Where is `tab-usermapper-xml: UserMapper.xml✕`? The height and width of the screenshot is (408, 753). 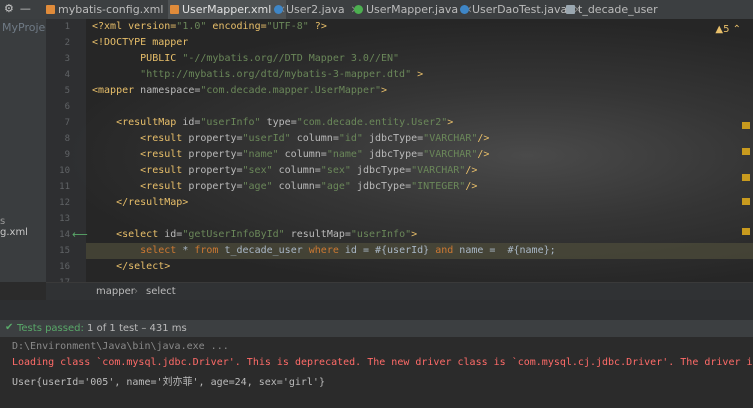 tab-usermapper-xml: UserMapper.xml✕ is located at coordinates (227, 9).